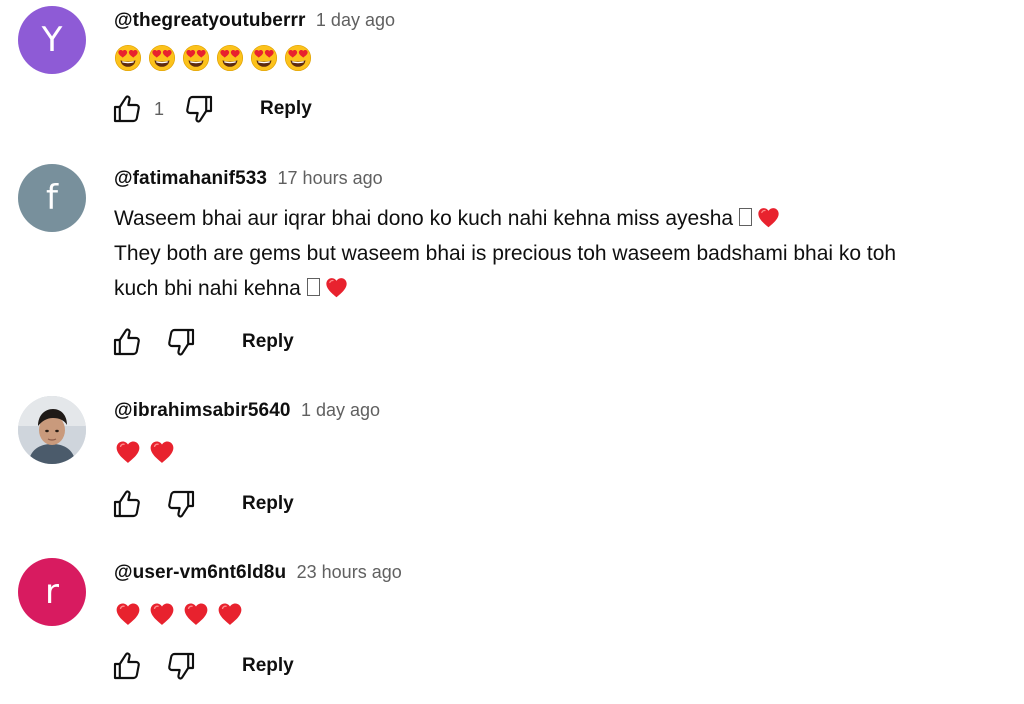 The image size is (1024, 704). I want to click on comment-author: @fatimahanif533, so click(190, 178).